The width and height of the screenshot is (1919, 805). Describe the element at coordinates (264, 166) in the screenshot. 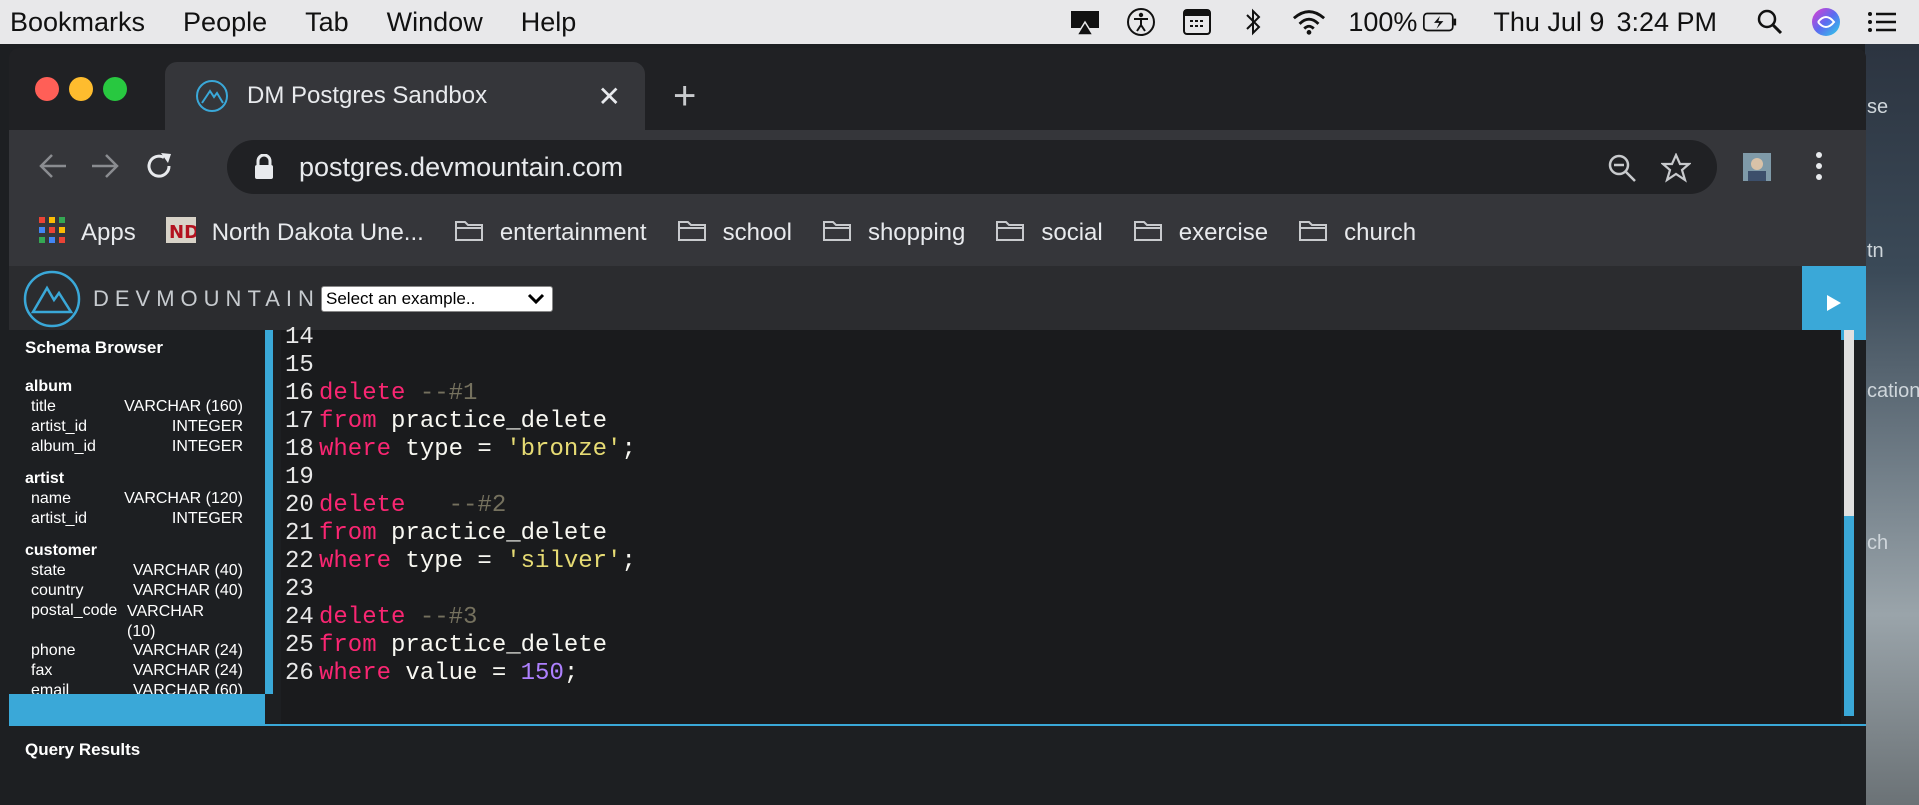

I see `lock-icon` at that location.